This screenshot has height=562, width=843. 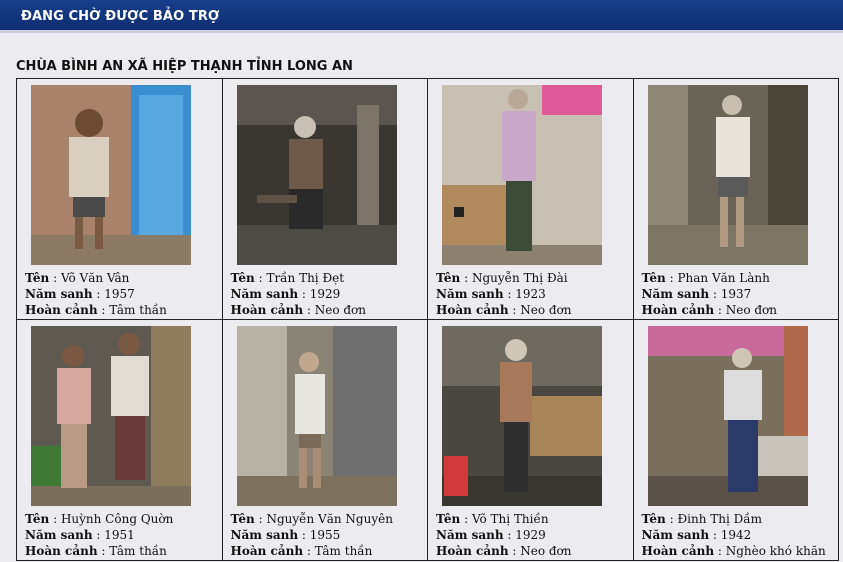 What do you see at coordinates (719, 519) in the screenshot?
I see `person-name: Đinh Thị Dầm` at bounding box center [719, 519].